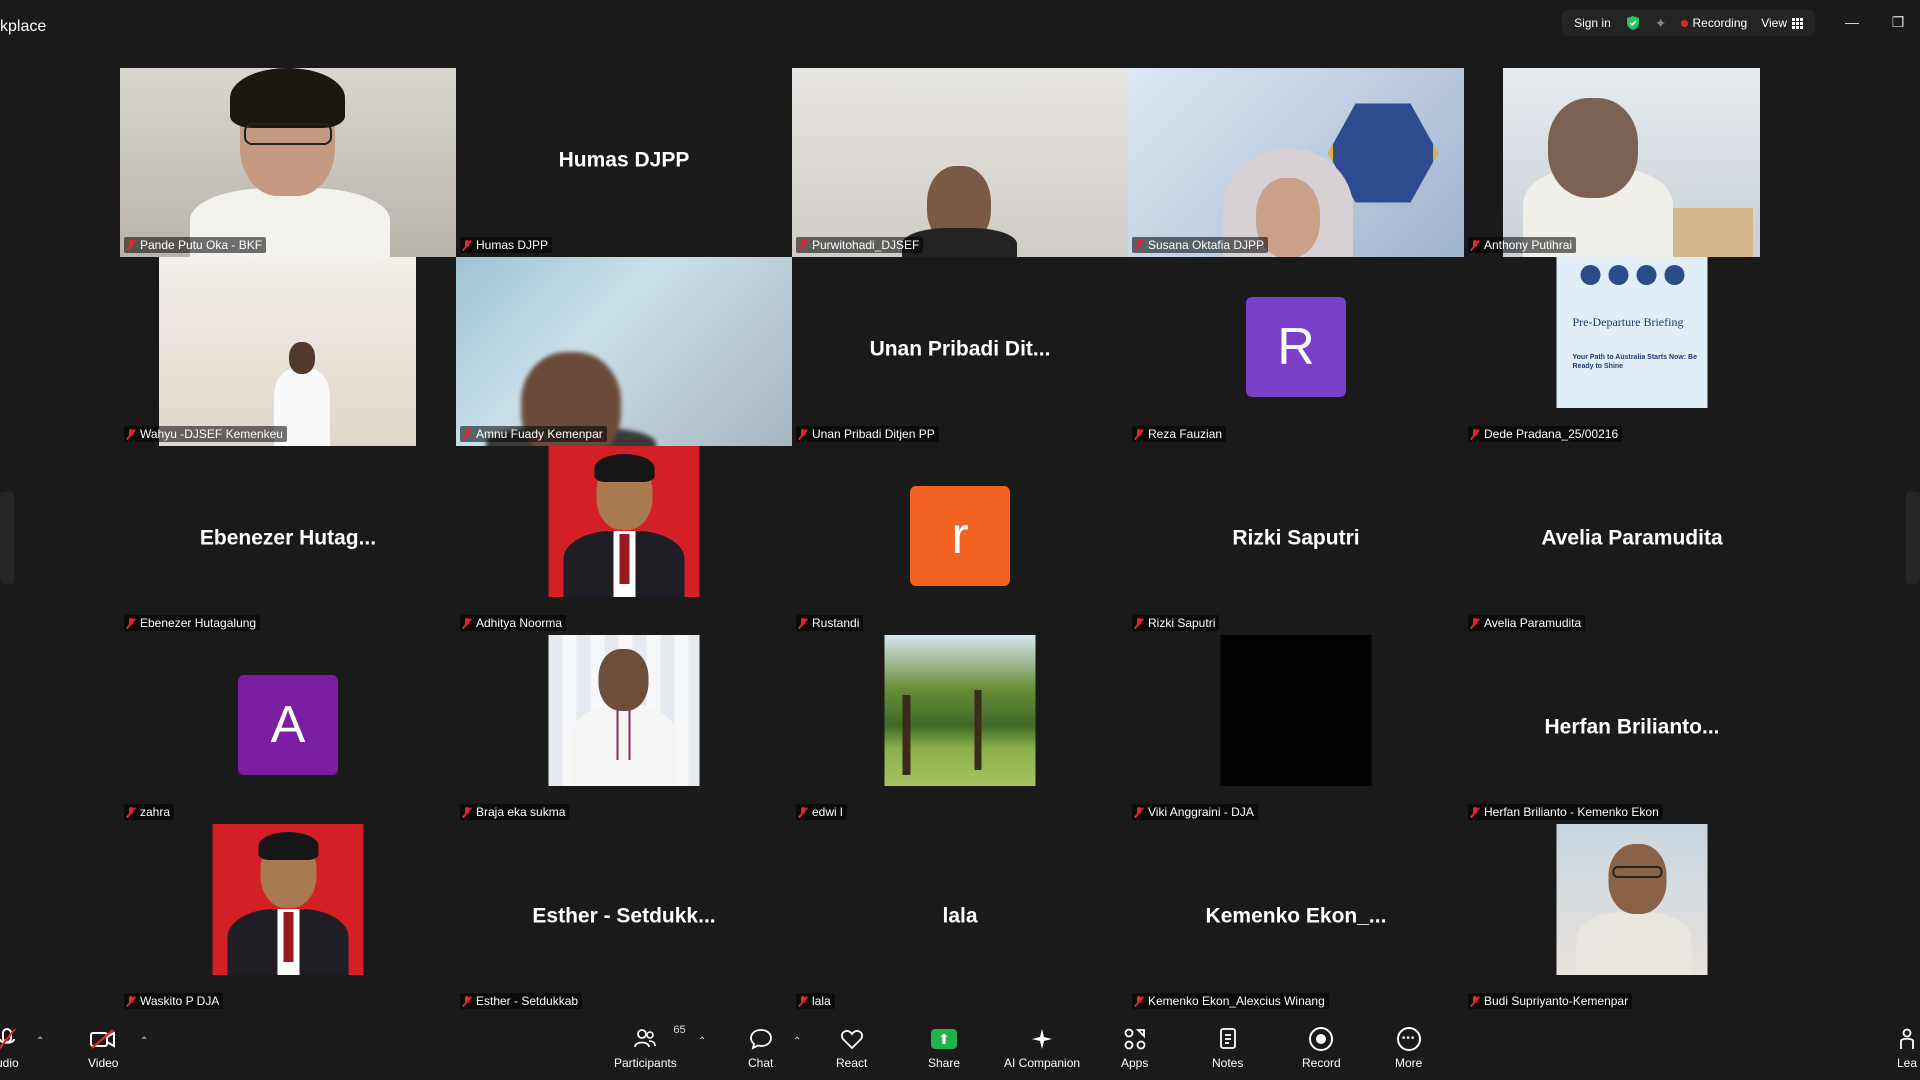 This screenshot has width=1920, height=1080. What do you see at coordinates (960, 23) in the screenshot?
I see `top-bar: kplace Sign in ✦ Recording View — ❐` at bounding box center [960, 23].